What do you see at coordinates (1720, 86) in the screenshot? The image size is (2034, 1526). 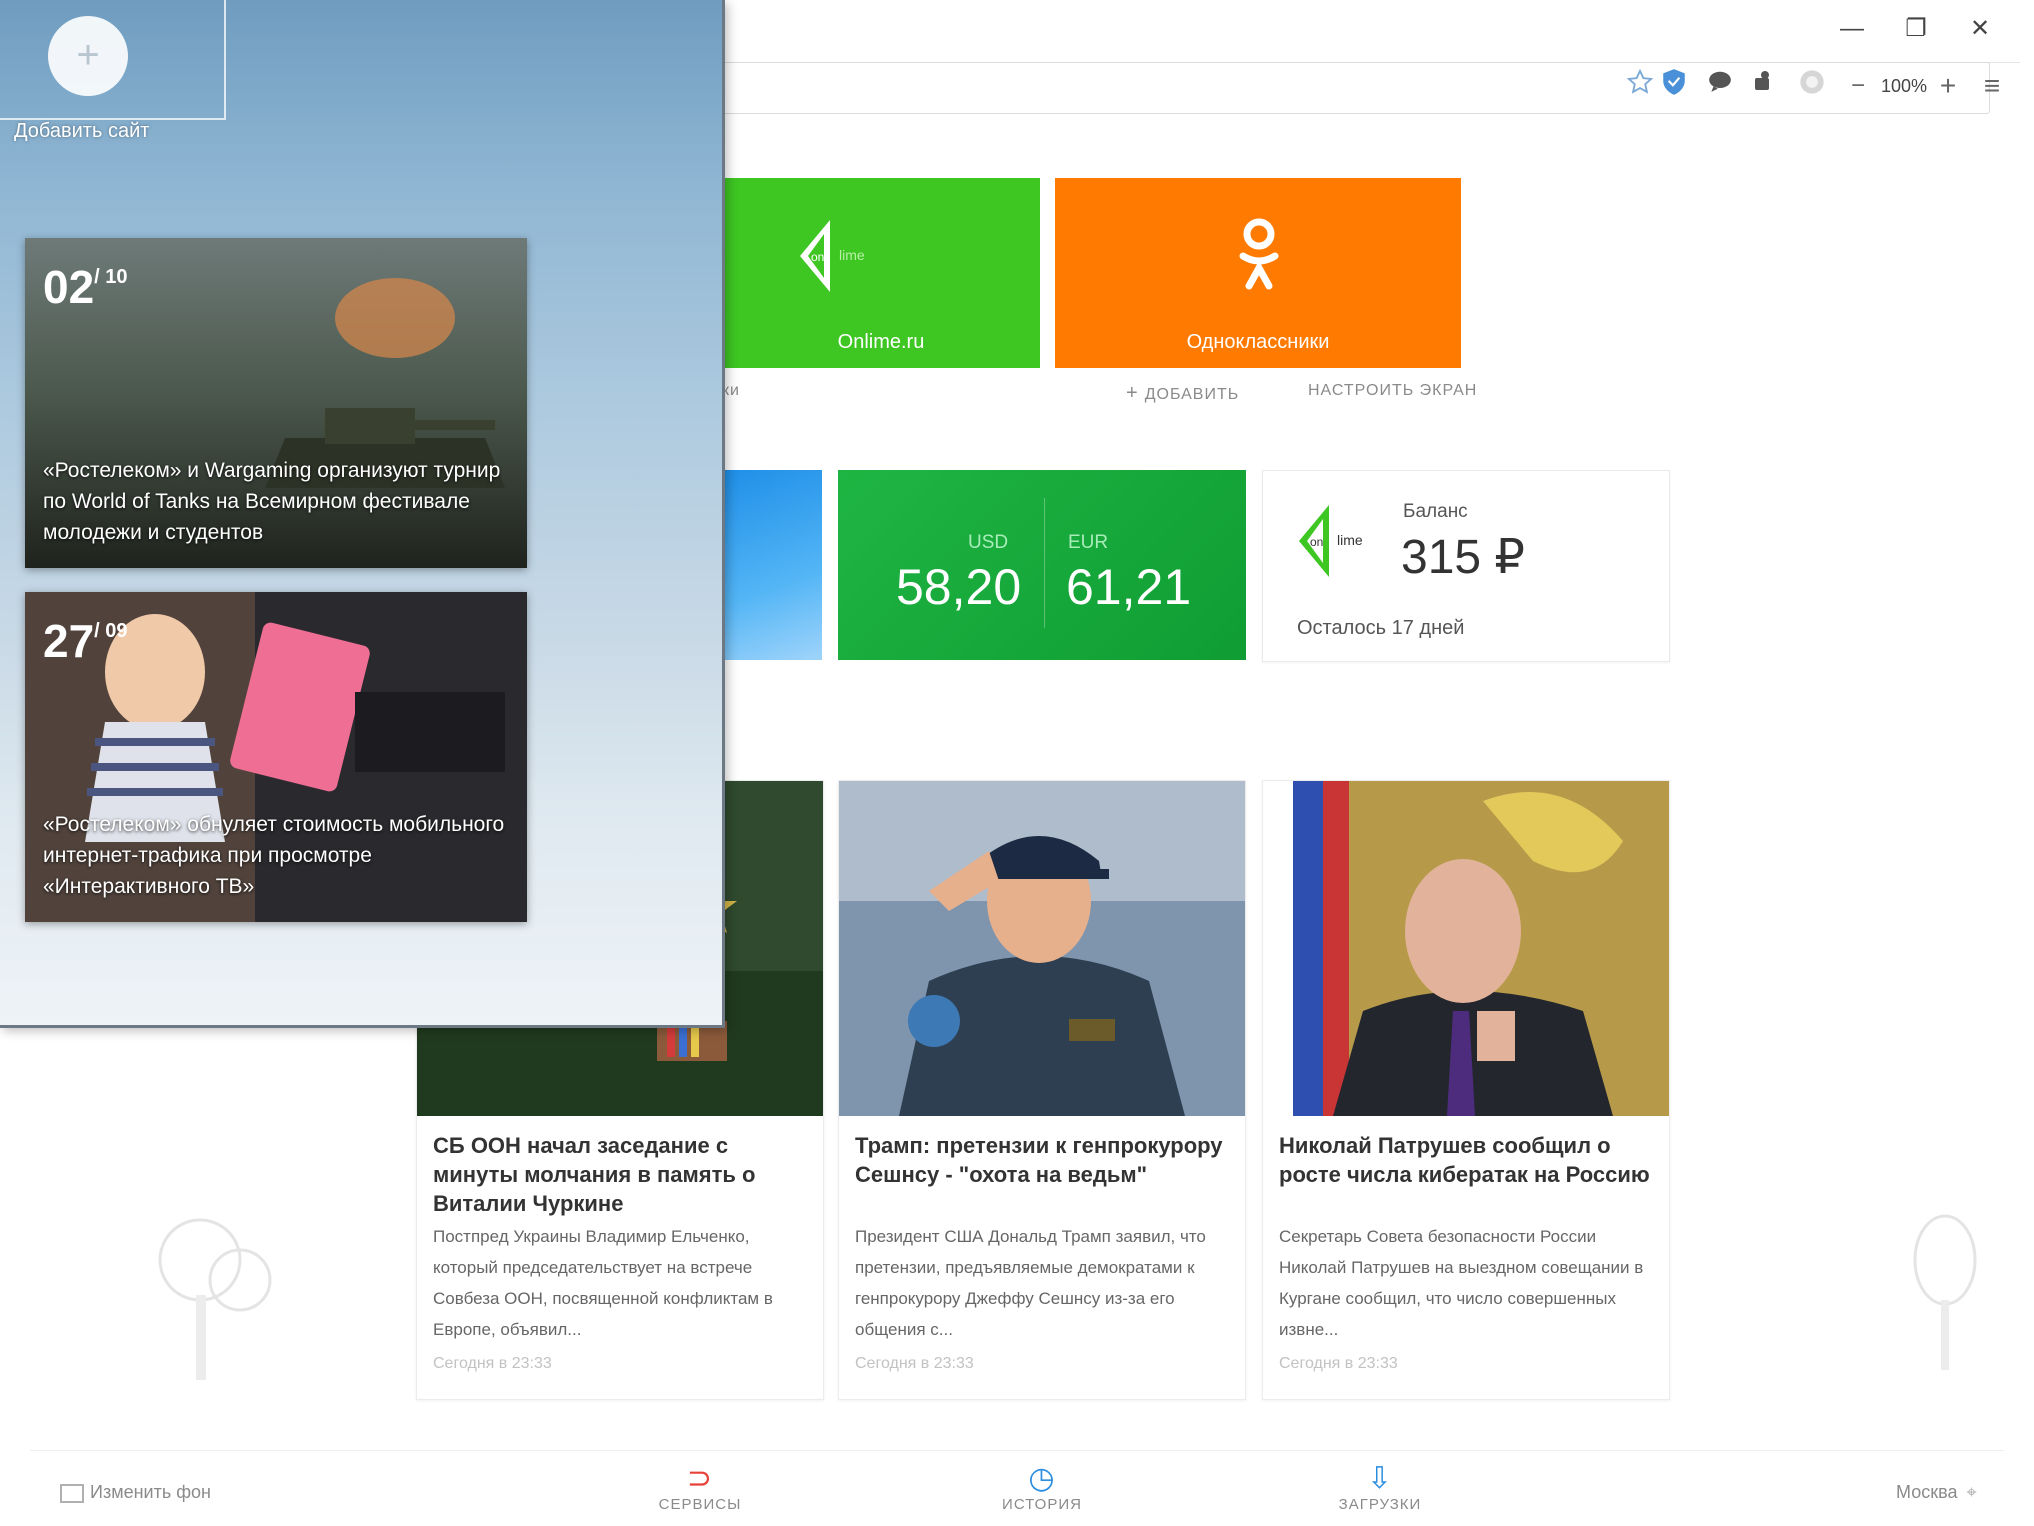 I see `chat-icon` at bounding box center [1720, 86].